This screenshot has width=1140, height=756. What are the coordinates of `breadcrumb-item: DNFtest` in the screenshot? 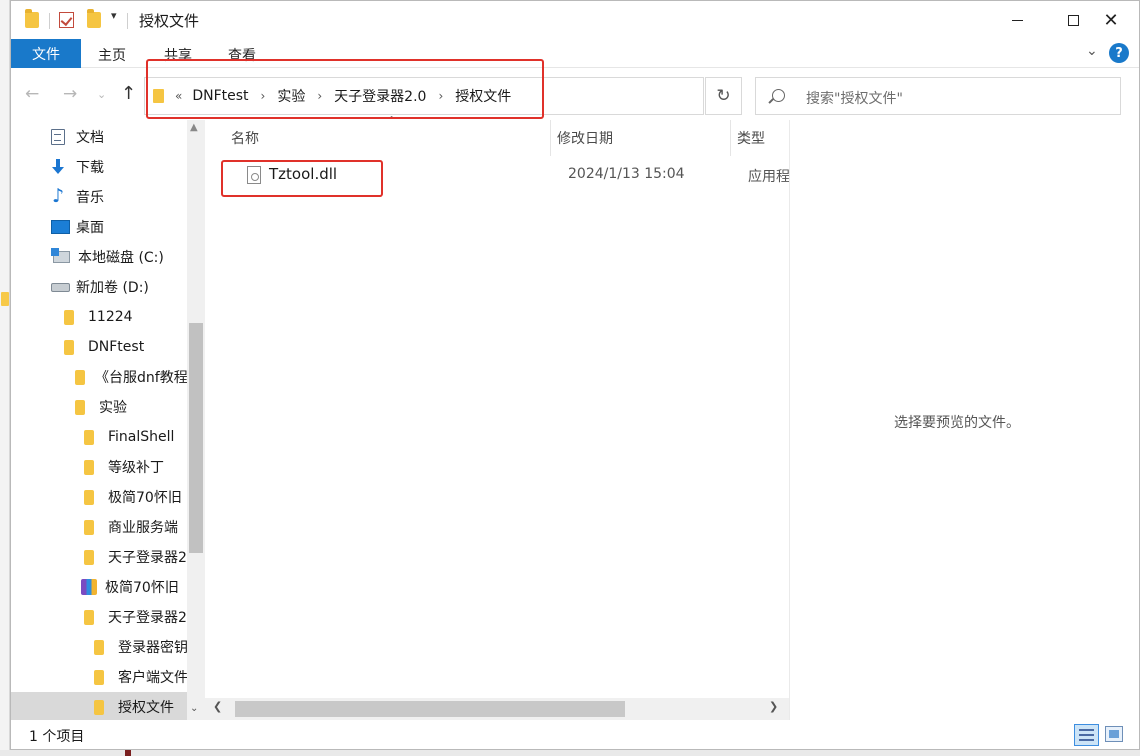 It's located at (220, 96).